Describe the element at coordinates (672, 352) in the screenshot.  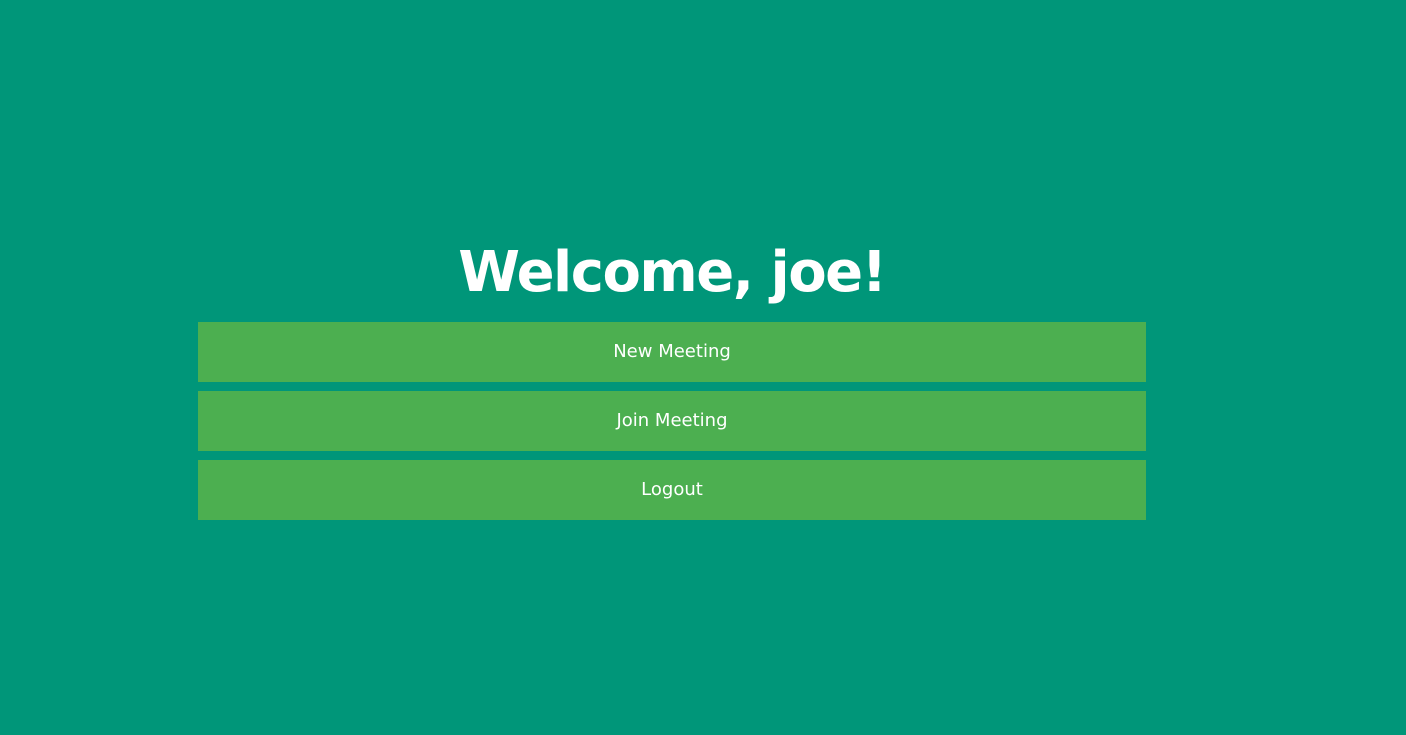
I see `new-meeting-button: New Meeting` at that location.